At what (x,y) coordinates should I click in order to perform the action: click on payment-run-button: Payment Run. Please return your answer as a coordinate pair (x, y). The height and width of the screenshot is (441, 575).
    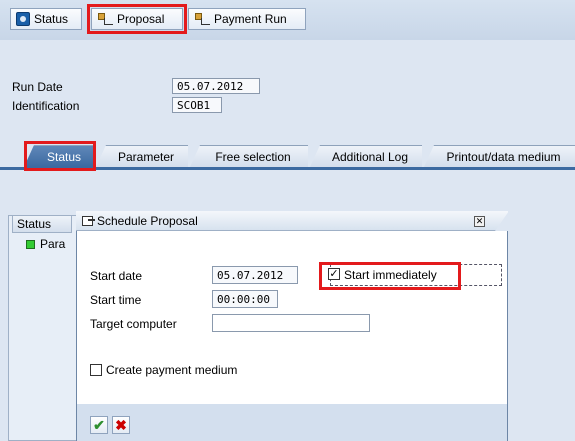
    Looking at the image, I should click on (247, 19).